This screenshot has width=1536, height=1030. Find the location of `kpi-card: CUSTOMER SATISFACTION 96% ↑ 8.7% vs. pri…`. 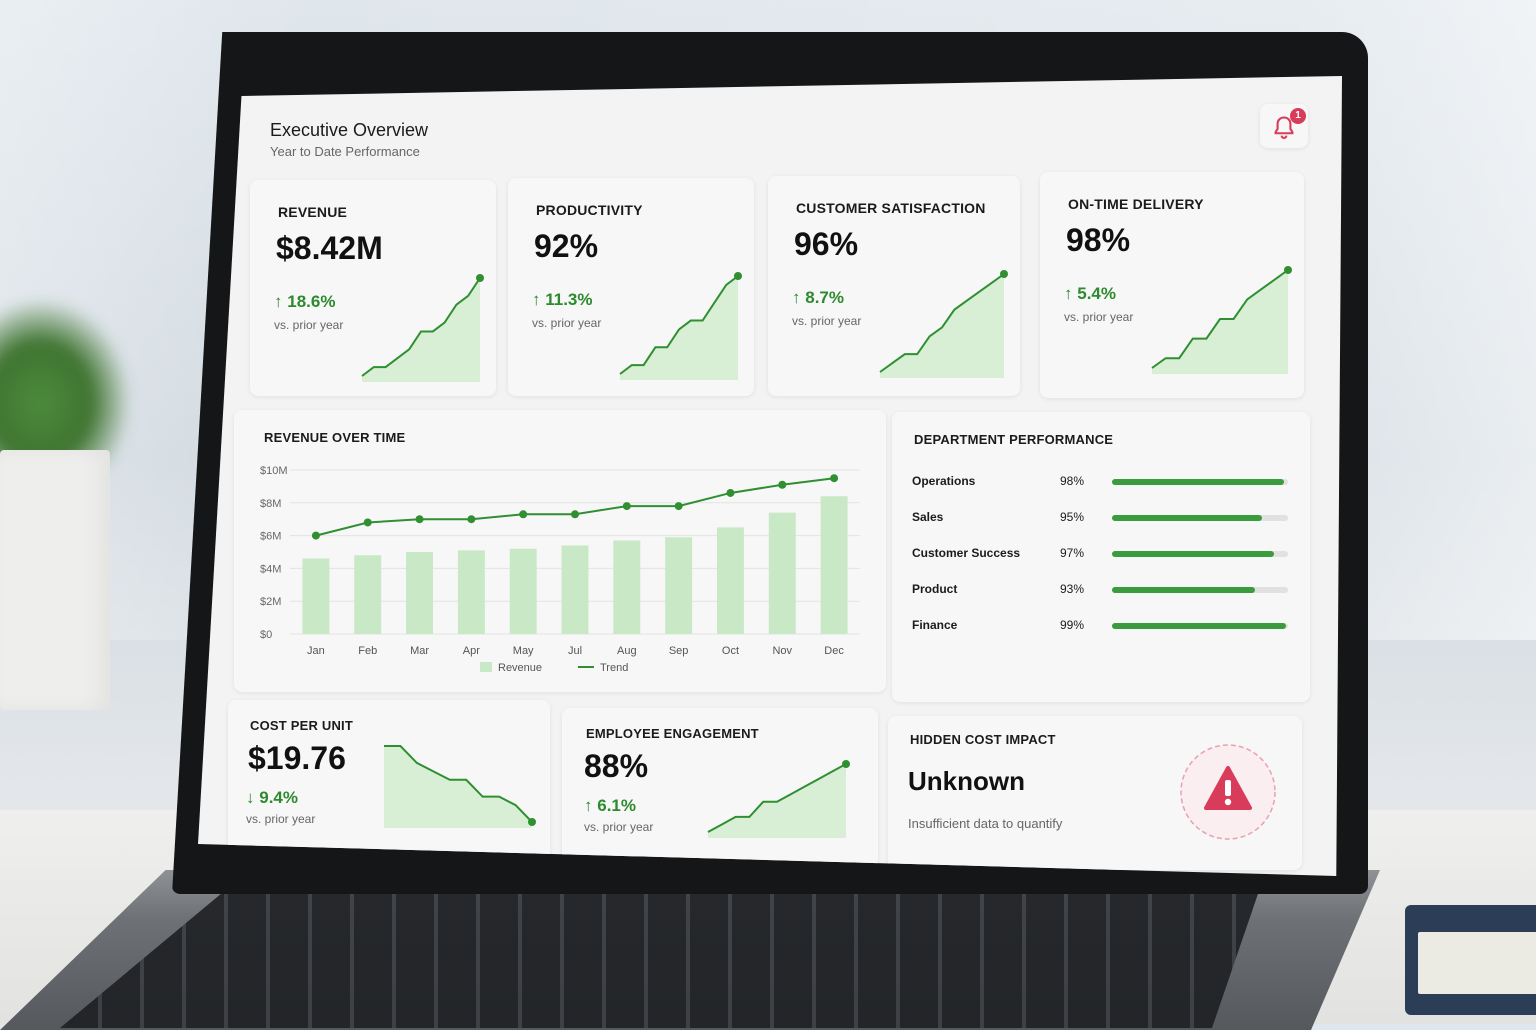

kpi-card: CUSTOMER SATISFACTION 96% ↑ 8.7% vs. pri… is located at coordinates (894, 286).